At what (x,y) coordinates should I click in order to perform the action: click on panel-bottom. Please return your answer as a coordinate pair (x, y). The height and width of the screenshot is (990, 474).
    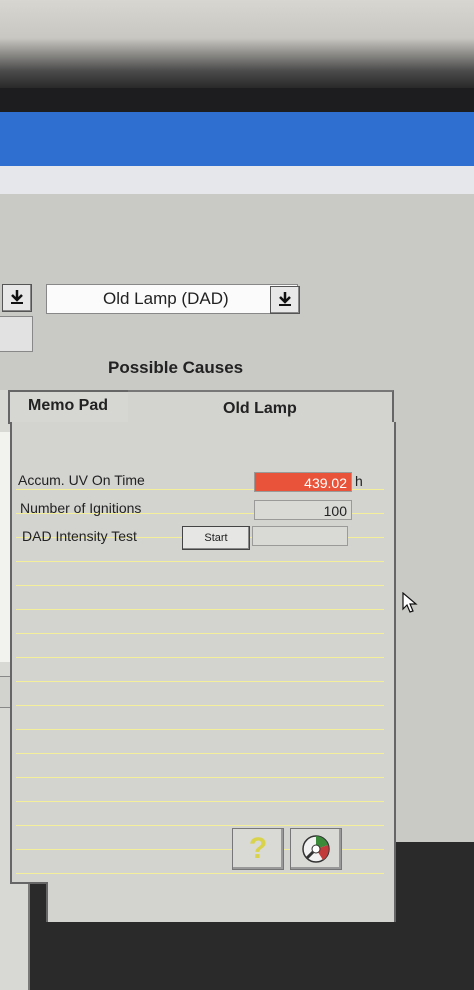
    Looking at the image, I should click on (221, 902).